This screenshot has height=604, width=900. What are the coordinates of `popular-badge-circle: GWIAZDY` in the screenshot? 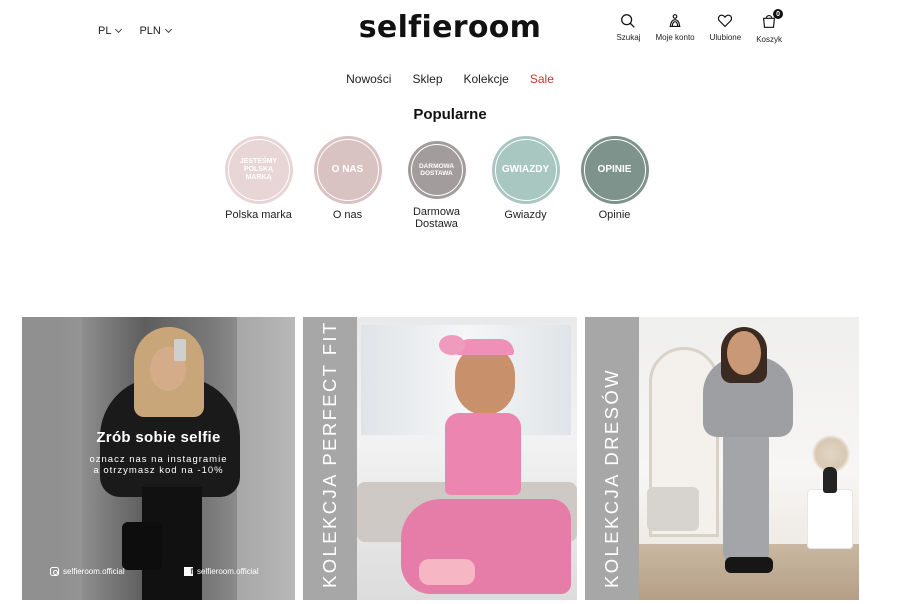 It's located at (525, 170).